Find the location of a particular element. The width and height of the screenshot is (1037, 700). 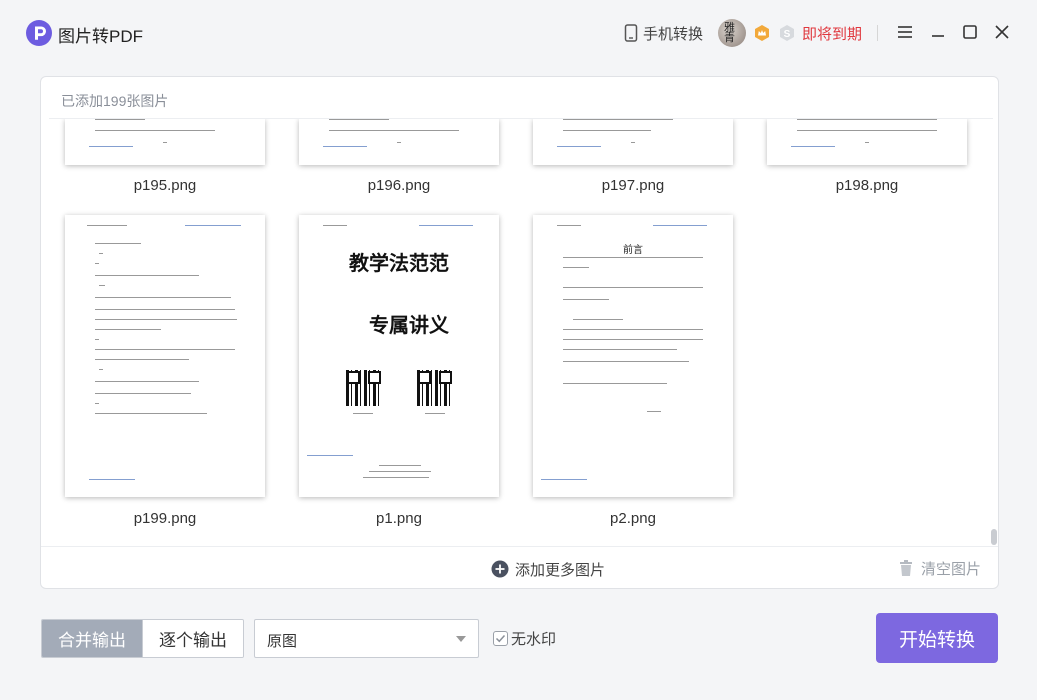

maximize-icon is located at coordinates (970, 32).